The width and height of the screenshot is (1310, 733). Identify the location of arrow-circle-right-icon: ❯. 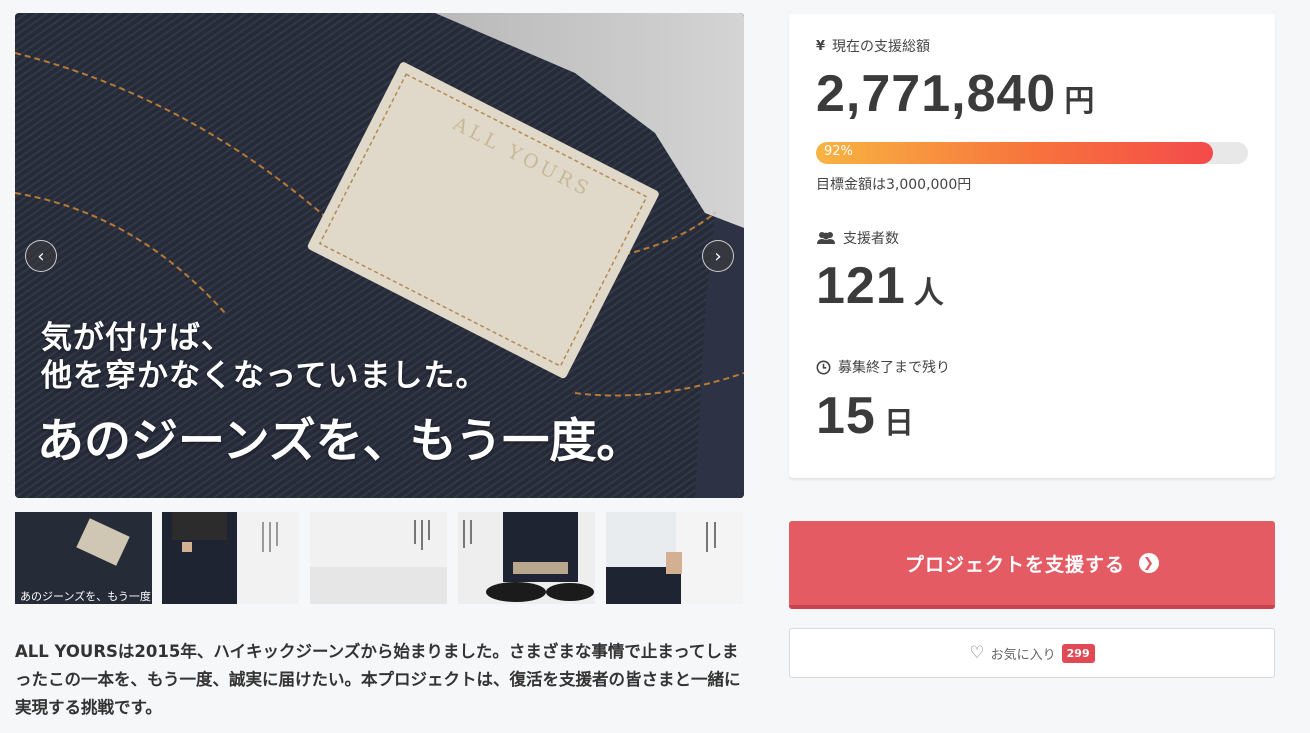
(1149, 563).